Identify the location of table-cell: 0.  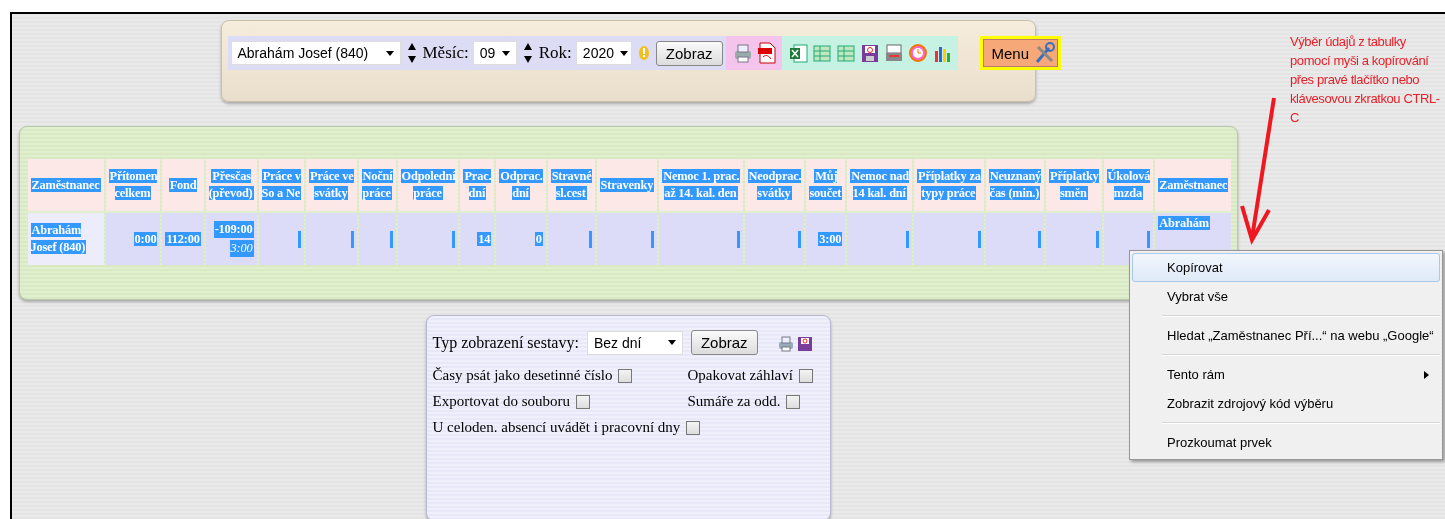
(521, 239).